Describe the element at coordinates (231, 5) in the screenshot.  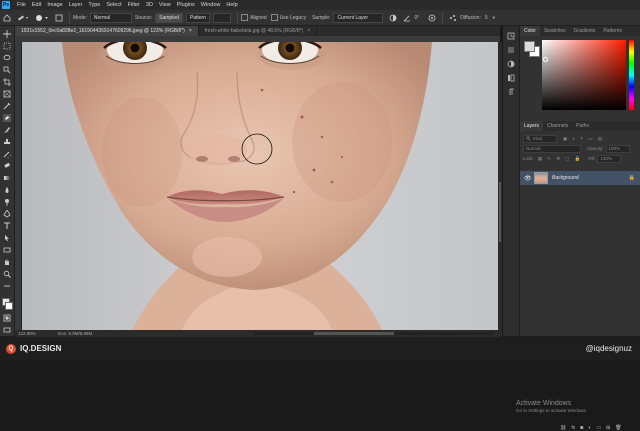
I see `menu-help: Help` at that location.